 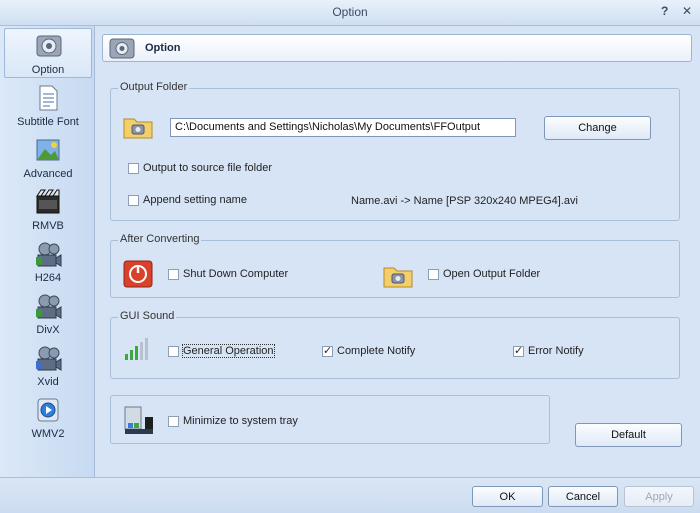 I want to click on minimize-to-tray-checkbox: Minimize to system tray, so click(x=233, y=421).